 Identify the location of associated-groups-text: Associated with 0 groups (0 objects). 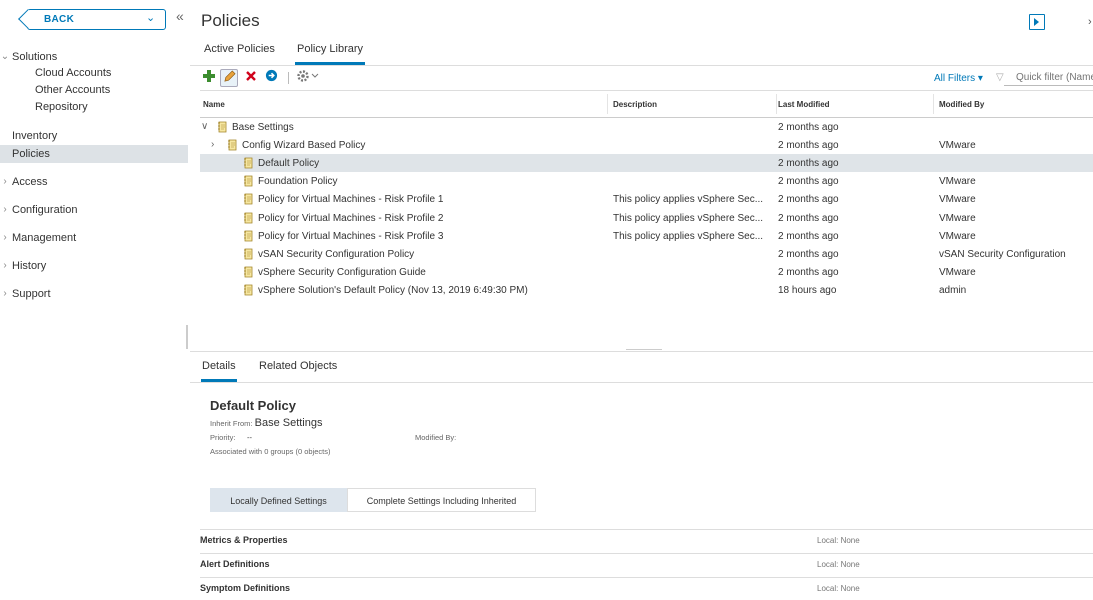
(270, 451).